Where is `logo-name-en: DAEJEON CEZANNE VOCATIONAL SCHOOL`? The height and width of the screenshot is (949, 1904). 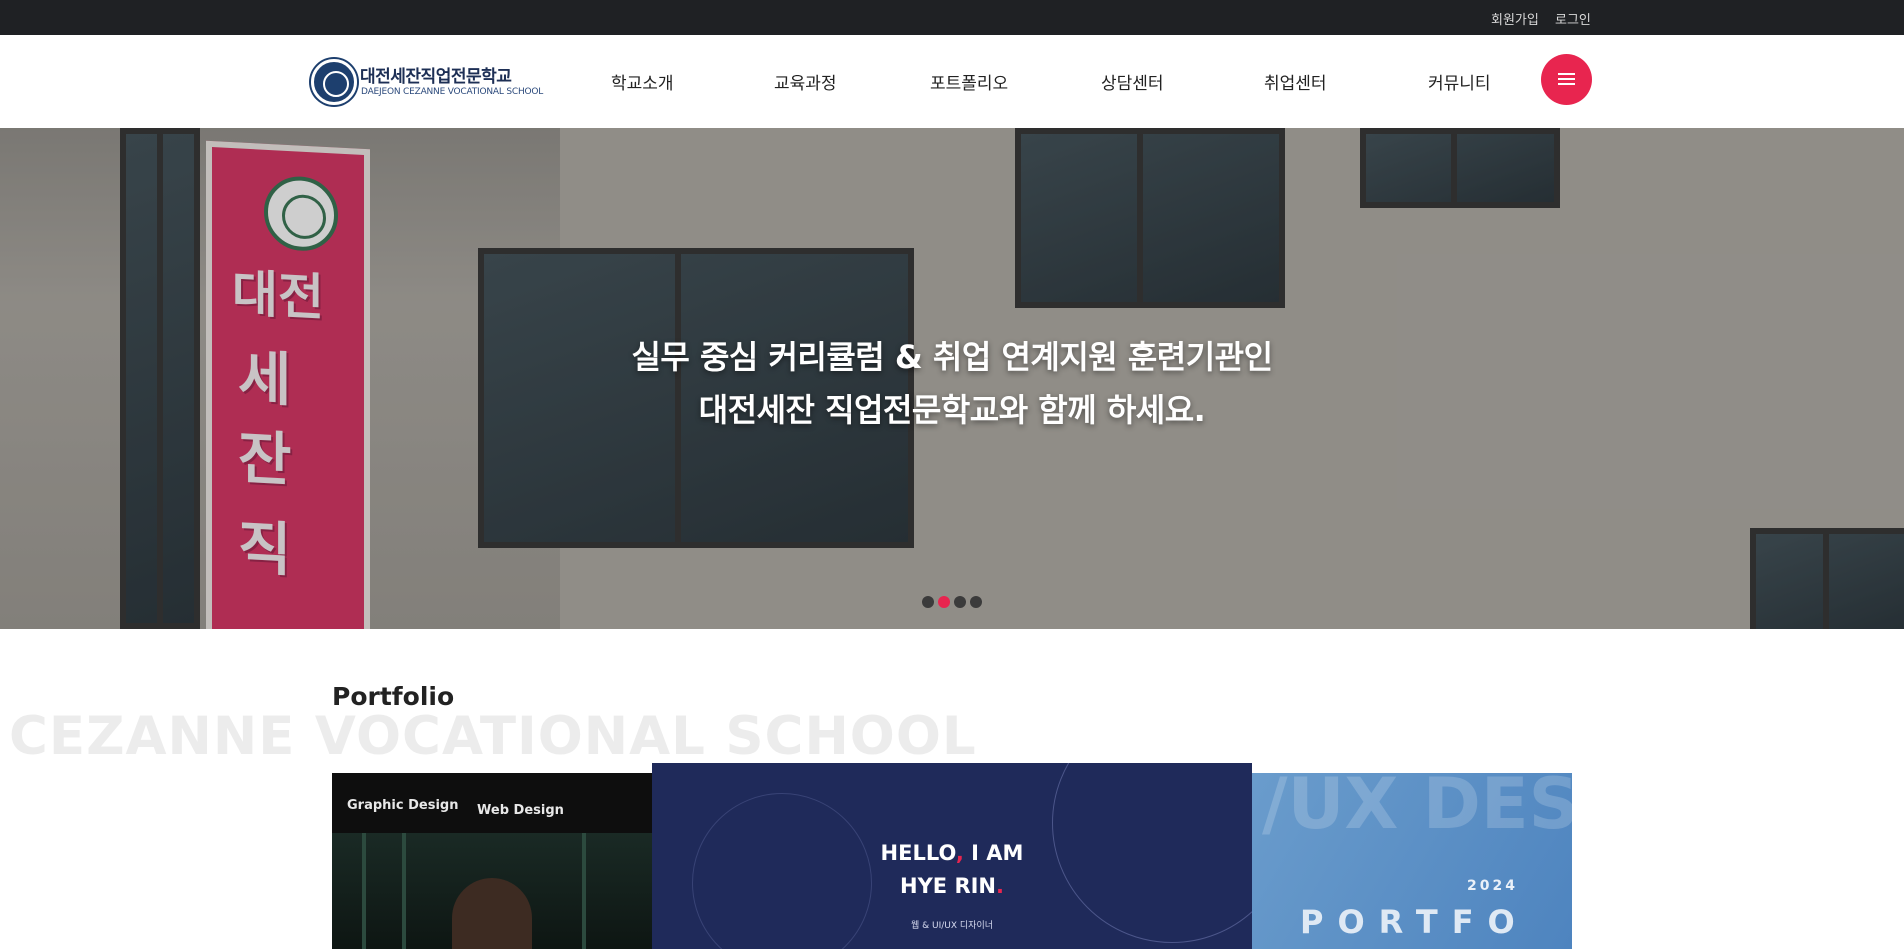 logo-name-en: DAEJEON CEZANNE VOCATIONAL SCHOOL is located at coordinates (452, 92).